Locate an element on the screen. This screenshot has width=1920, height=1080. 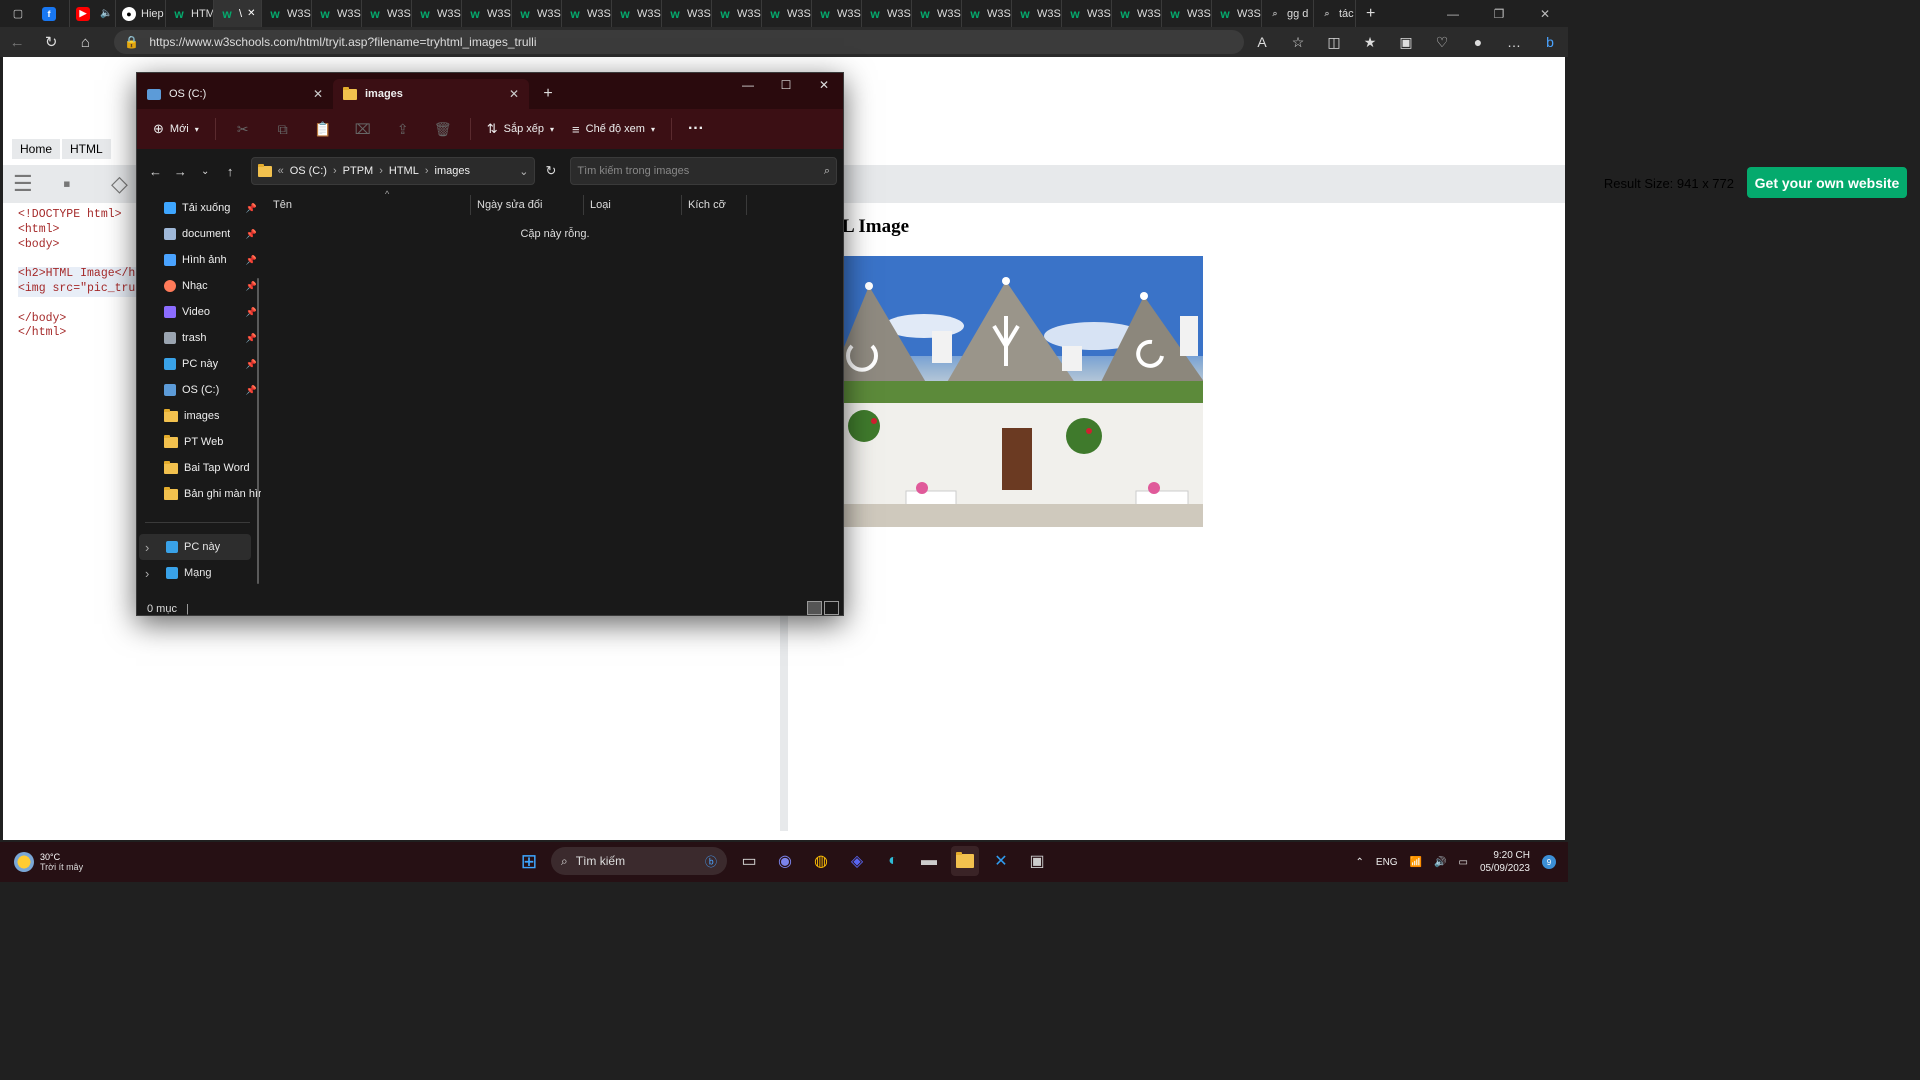
nav-item: PC này 📌 is located at coordinates (203, 364).